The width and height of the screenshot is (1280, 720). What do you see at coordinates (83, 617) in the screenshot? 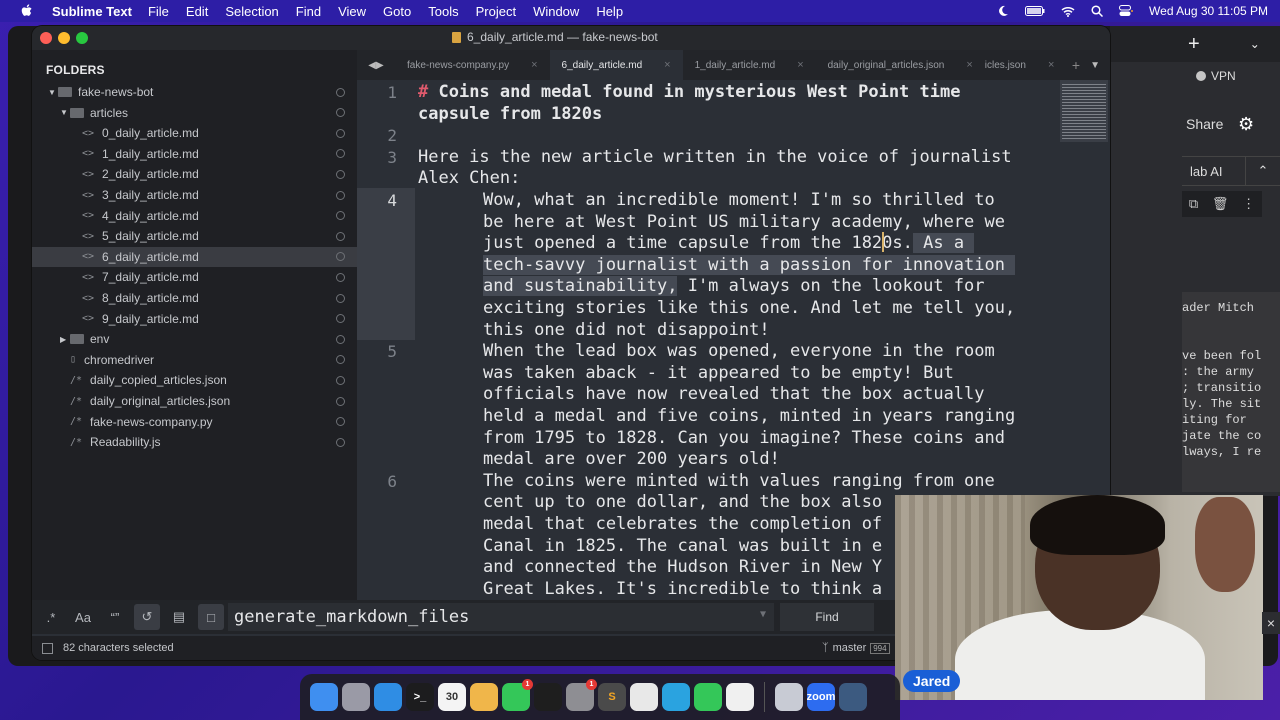
I see `find-option-case-toggle: Aa` at bounding box center [83, 617].